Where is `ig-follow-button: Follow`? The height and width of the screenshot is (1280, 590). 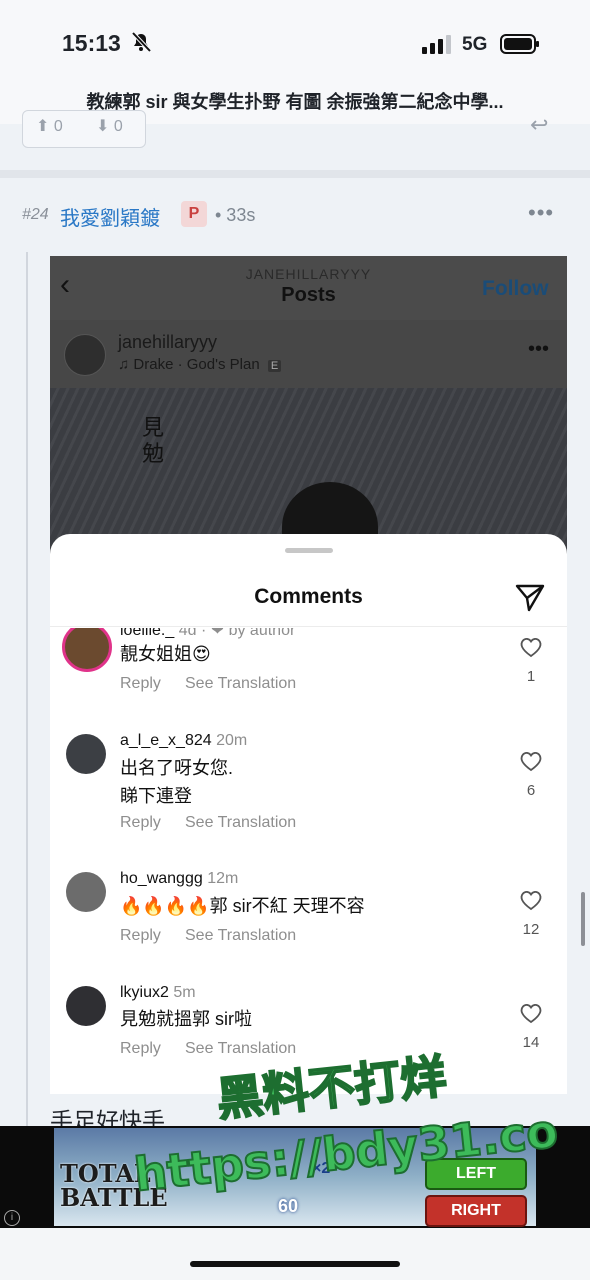 ig-follow-button: Follow is located at coordinates (515, 288).